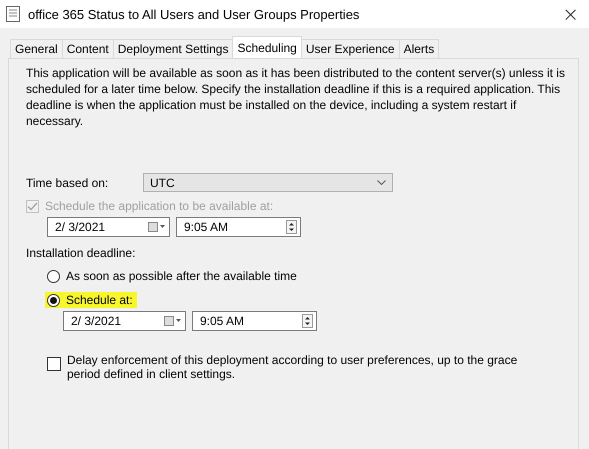 The image size is (589, 449). I want to click on checkbox, so click(54, 364).